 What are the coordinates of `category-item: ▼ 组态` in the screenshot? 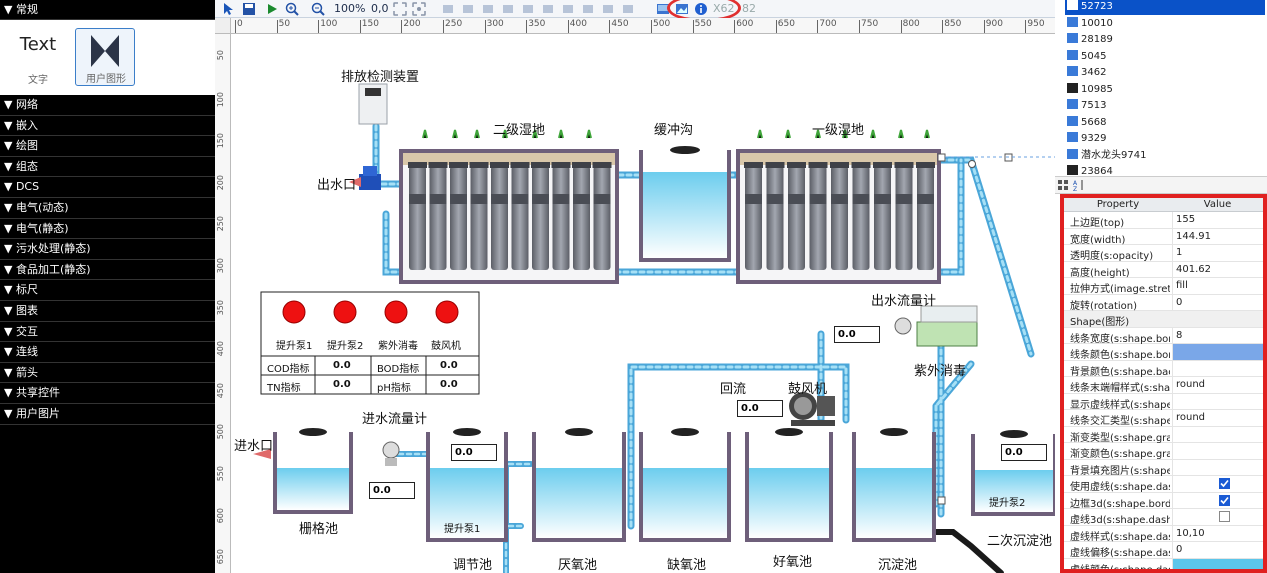 It's located at (107, 167).